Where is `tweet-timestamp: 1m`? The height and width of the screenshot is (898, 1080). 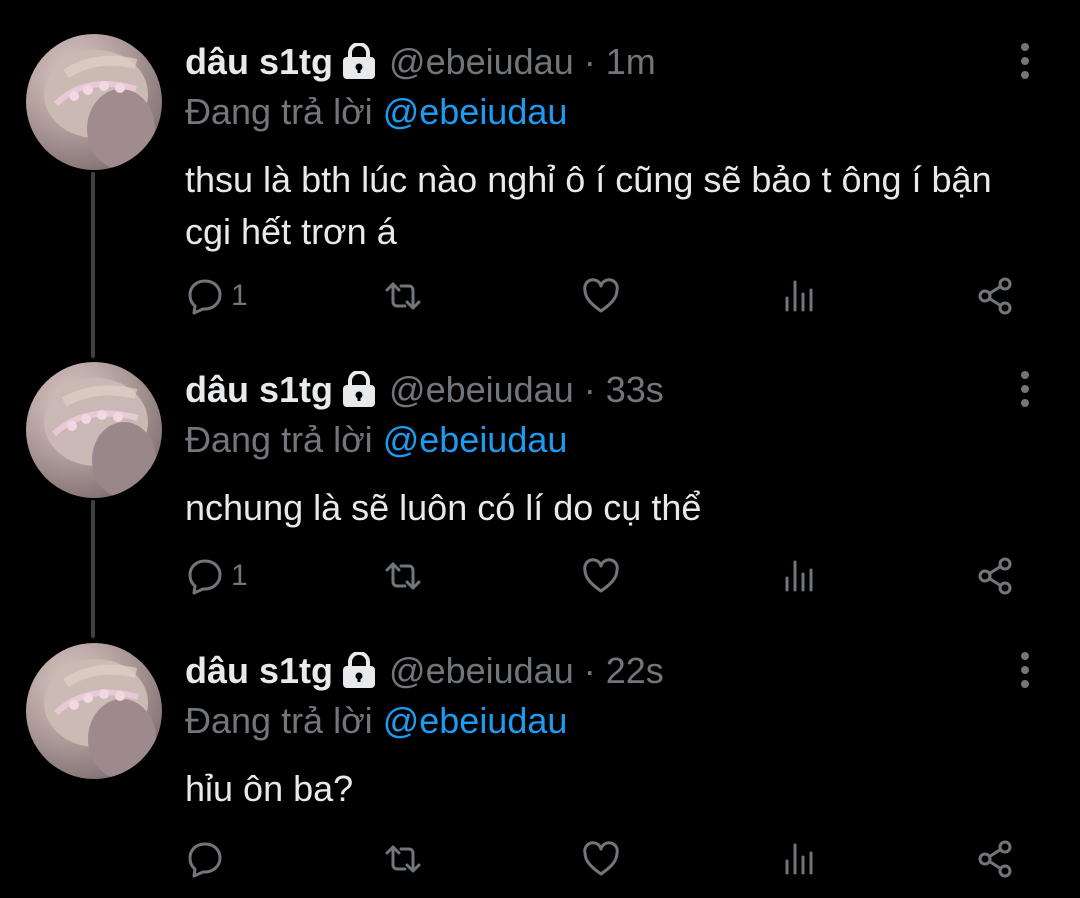
tweet-timestamp: 1m is located at coordinates (631, 62).